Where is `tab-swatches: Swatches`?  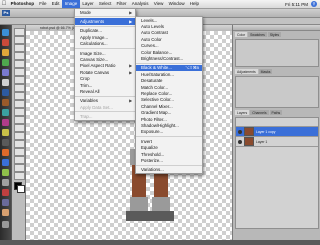
tab-swatches: Swatches is located at coordinates (257, 34).